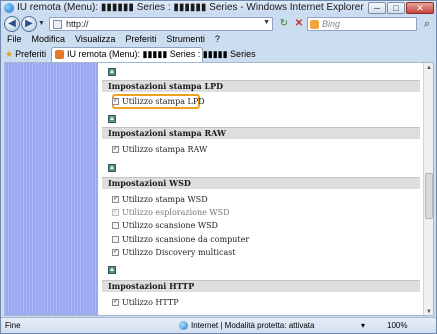  What do you see at coordinates (252, 325) in the screenshot?
I see `security-zone: Internet | Modalità protetta: attivata` at bounding box center [252, 325].